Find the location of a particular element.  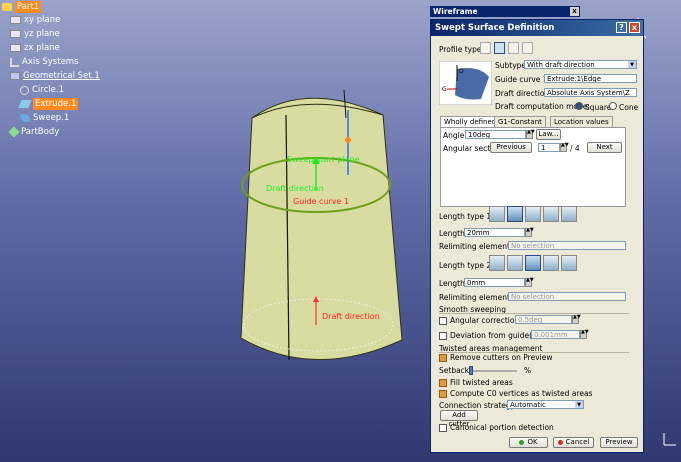

angular-correction-field: 0.5deg is located at coordinates (543, 319).